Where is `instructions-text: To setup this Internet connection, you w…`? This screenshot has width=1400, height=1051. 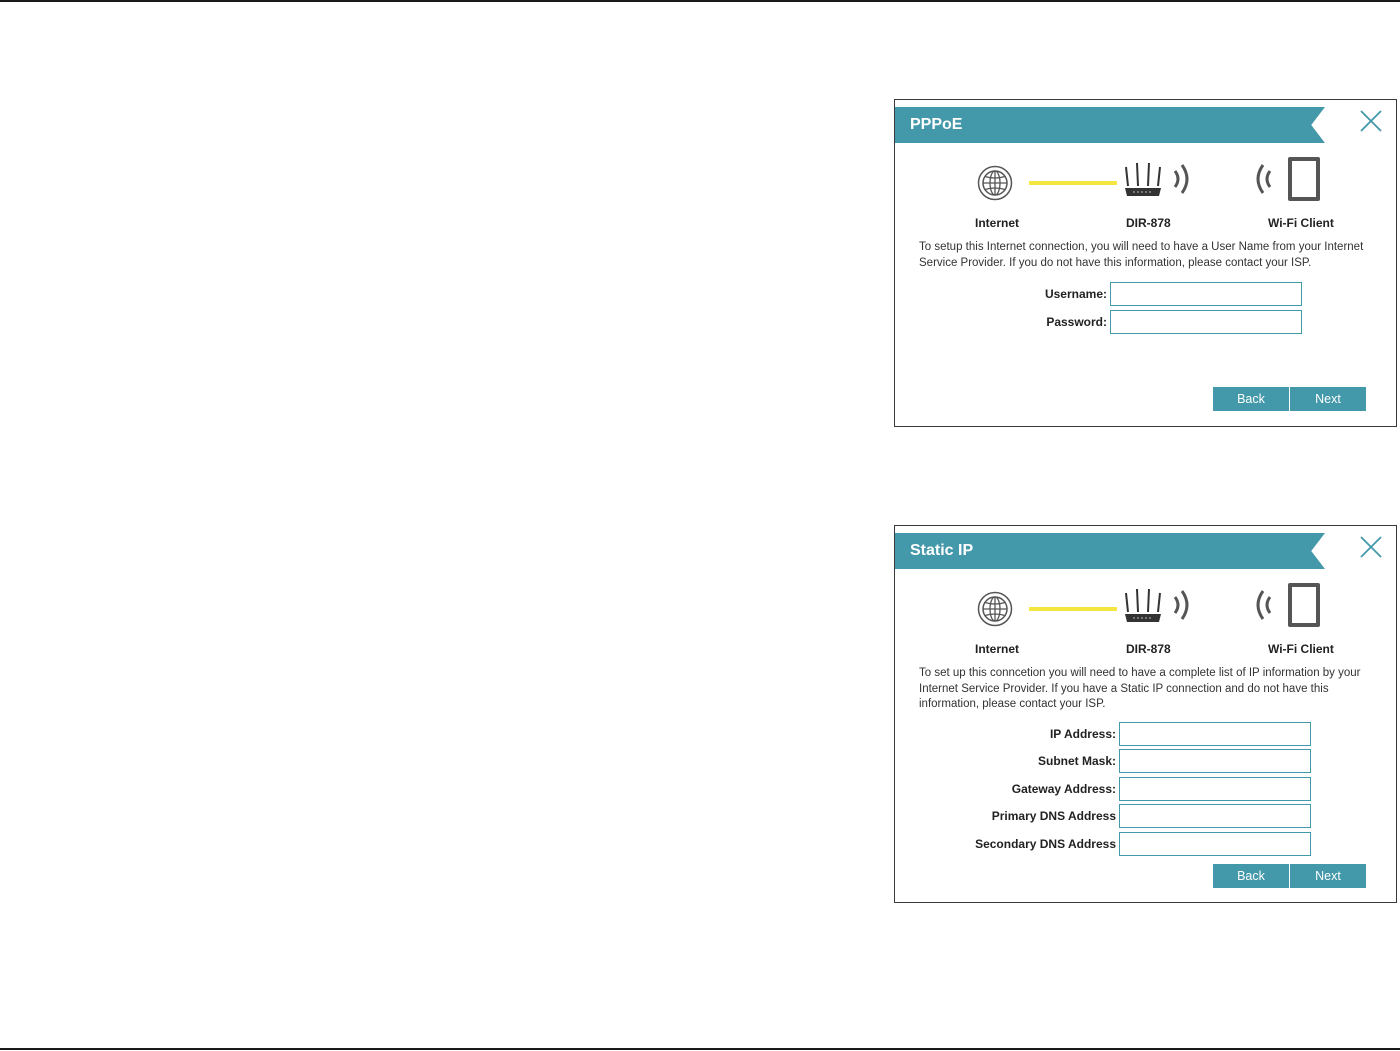
instructions-text: To setup this Internet connection, you w… is located at coordinates (1141, 255).